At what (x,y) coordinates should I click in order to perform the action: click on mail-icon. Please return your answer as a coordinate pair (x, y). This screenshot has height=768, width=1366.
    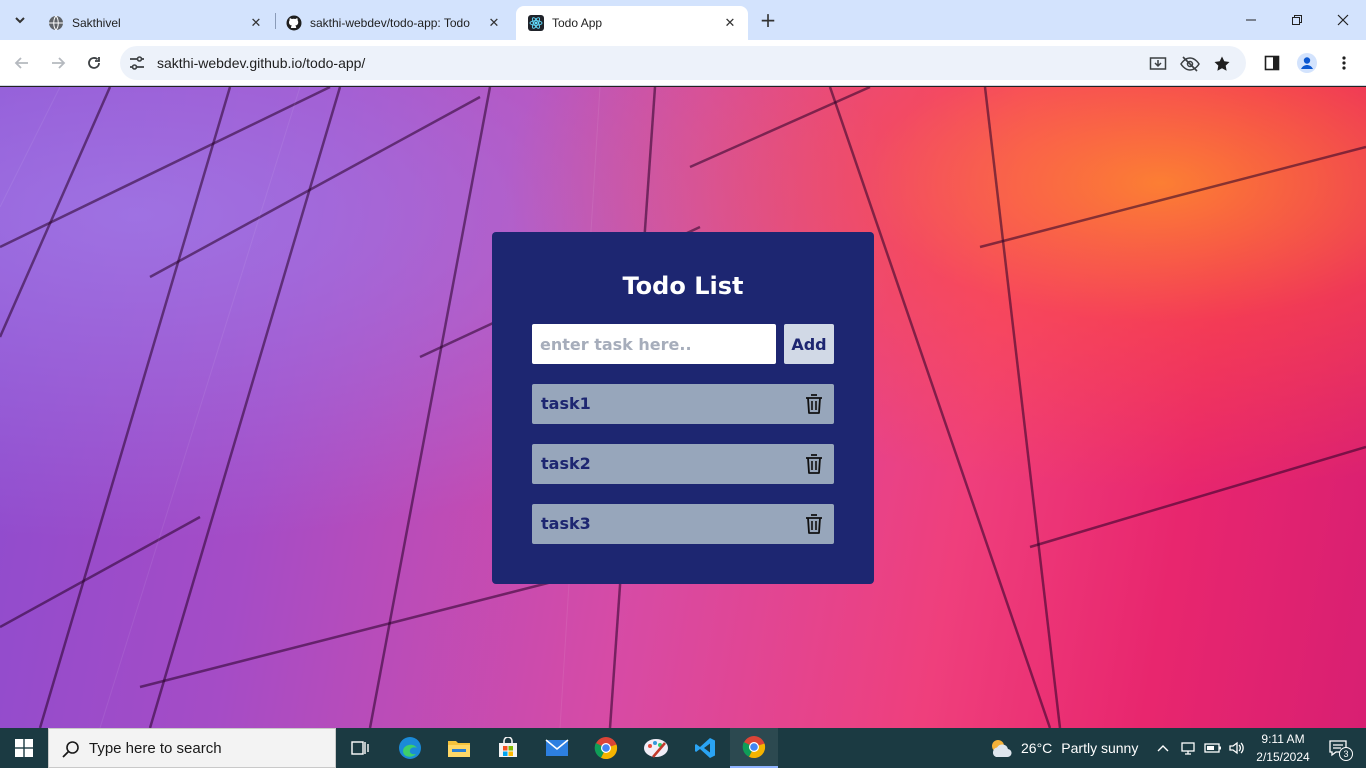
    Looking at the image, I should click on (557, 747).